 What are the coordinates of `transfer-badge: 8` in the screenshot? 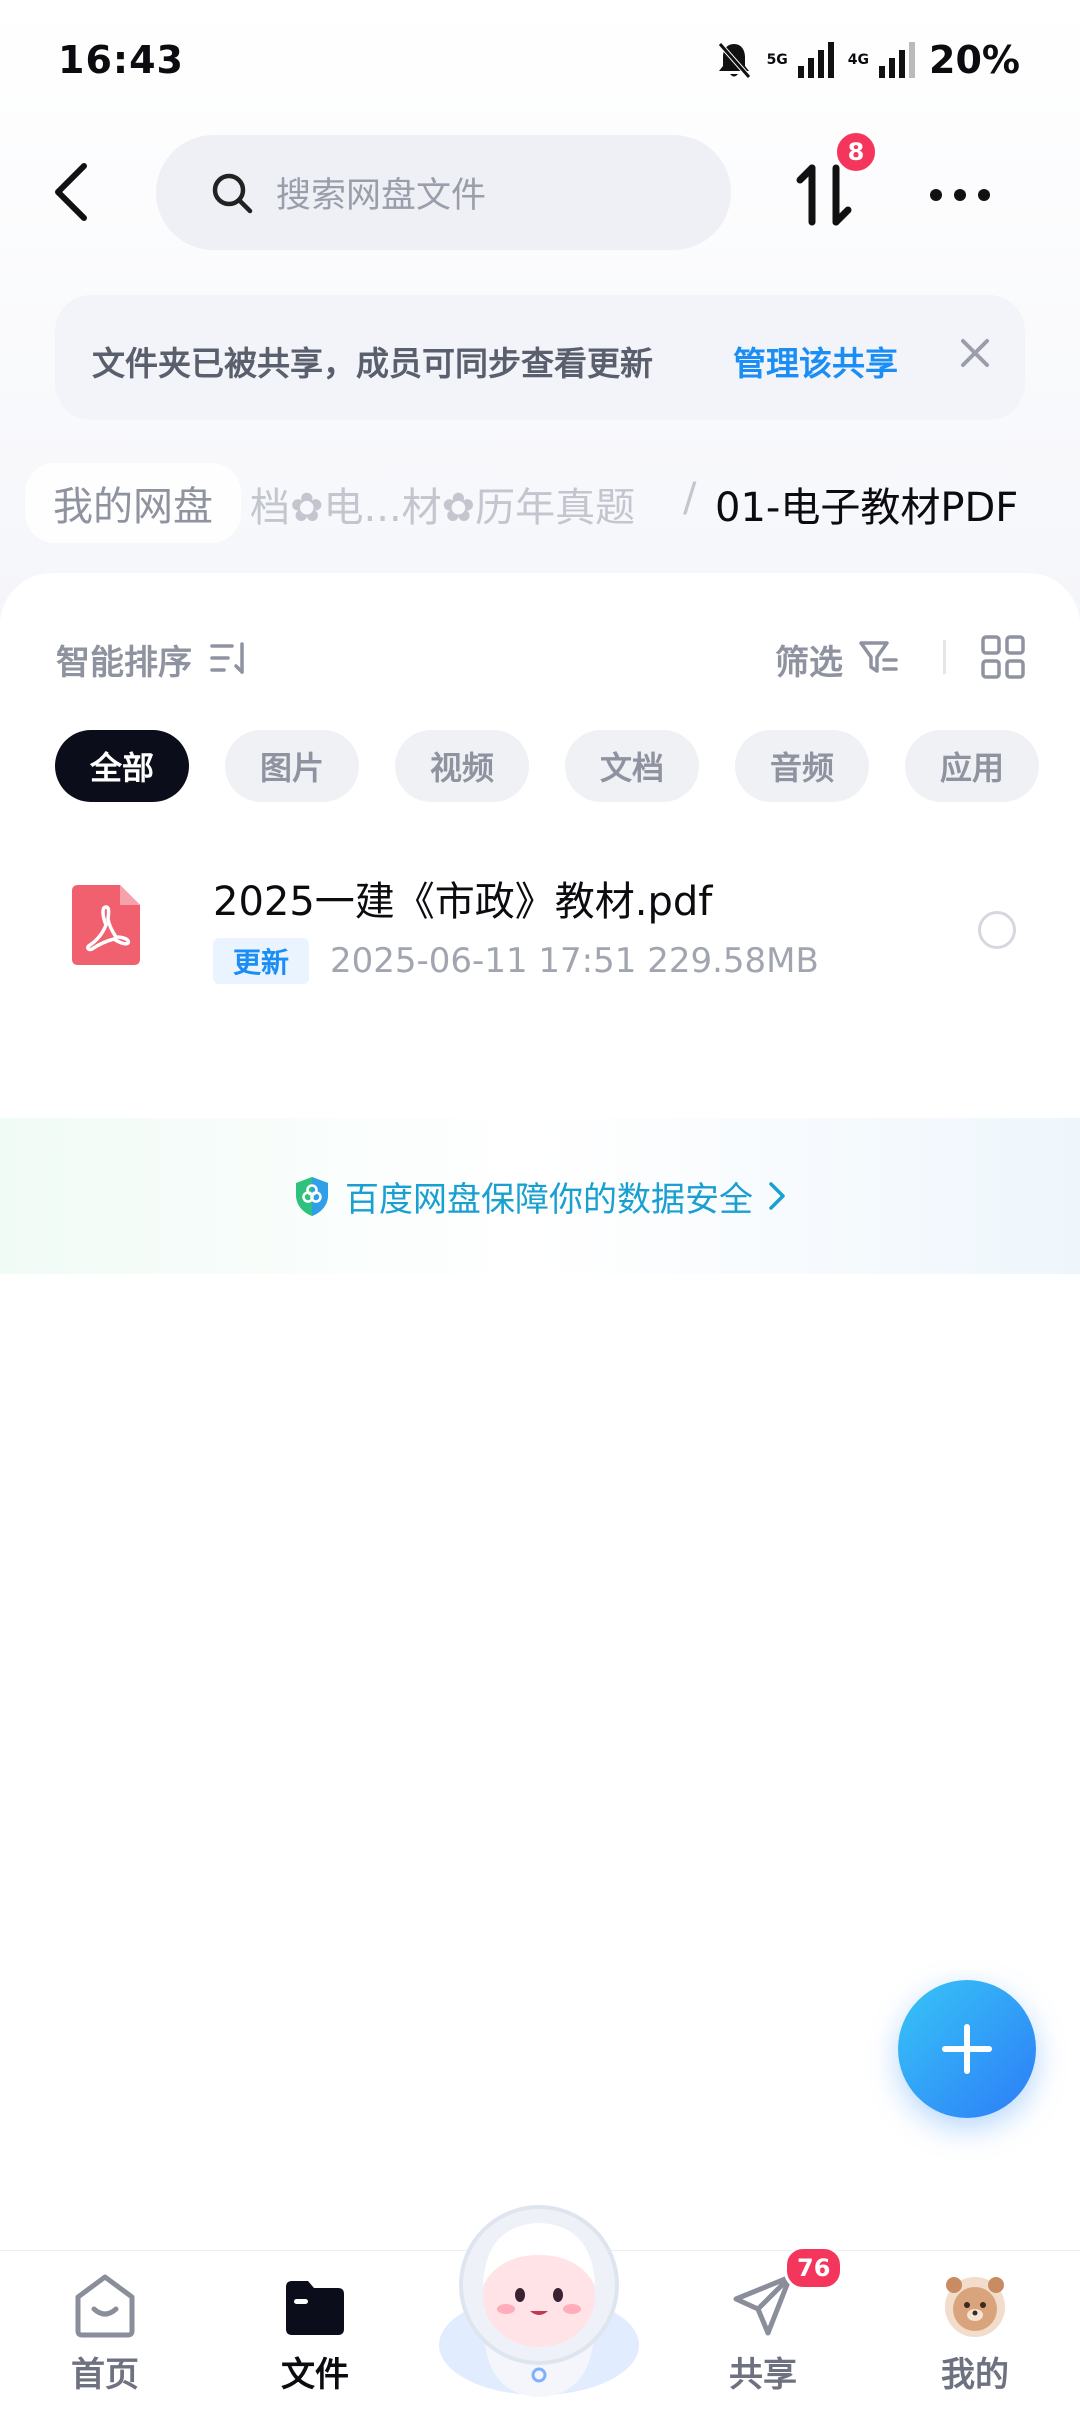 It's located at (856, 152).